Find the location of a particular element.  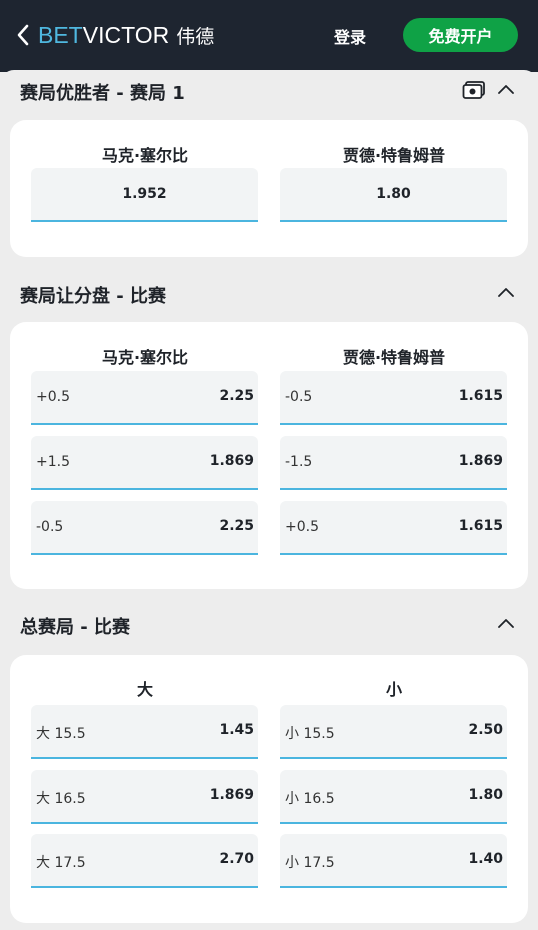

odds-line: 大 16.5 is located at coordinates (61, 799).